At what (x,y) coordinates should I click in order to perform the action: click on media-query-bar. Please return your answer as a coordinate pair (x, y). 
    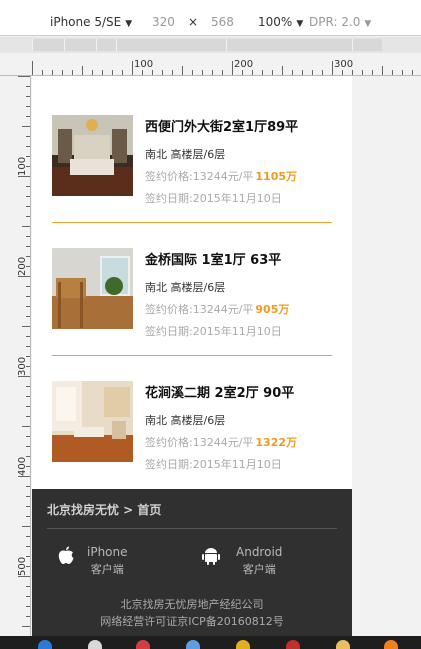
    Looking at the image, I should click on (210, 45).